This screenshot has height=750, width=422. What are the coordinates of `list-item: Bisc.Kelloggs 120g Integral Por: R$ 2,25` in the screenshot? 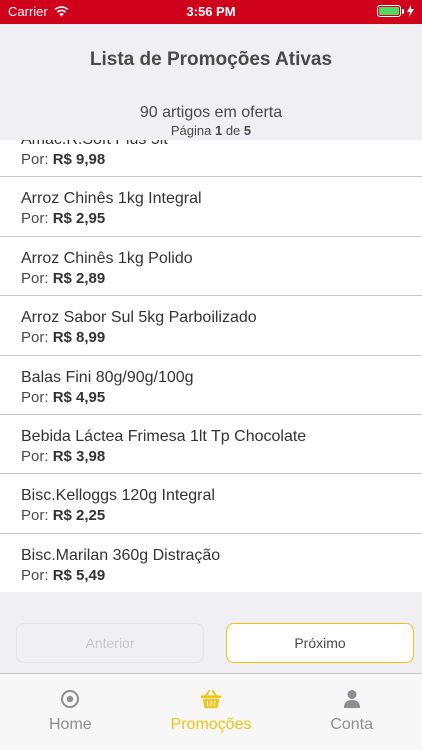 It's located at (211, 504).